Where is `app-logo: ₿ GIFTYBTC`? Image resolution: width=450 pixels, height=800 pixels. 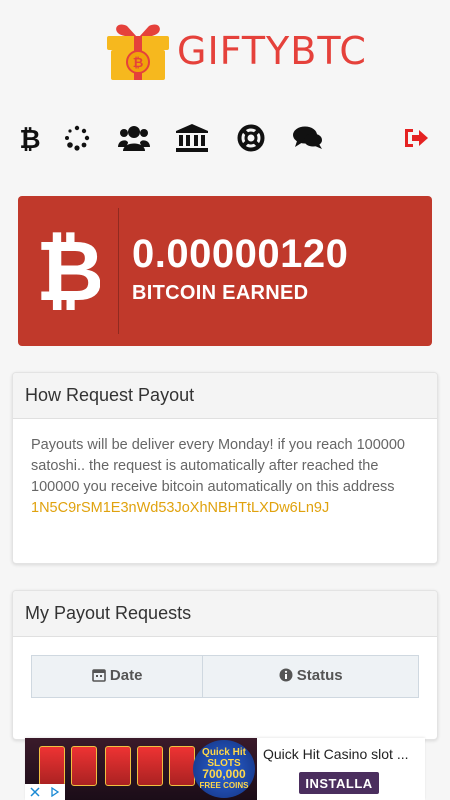
app-logo: ₿ GIFTYBTC is located at coordinates (235, 51).